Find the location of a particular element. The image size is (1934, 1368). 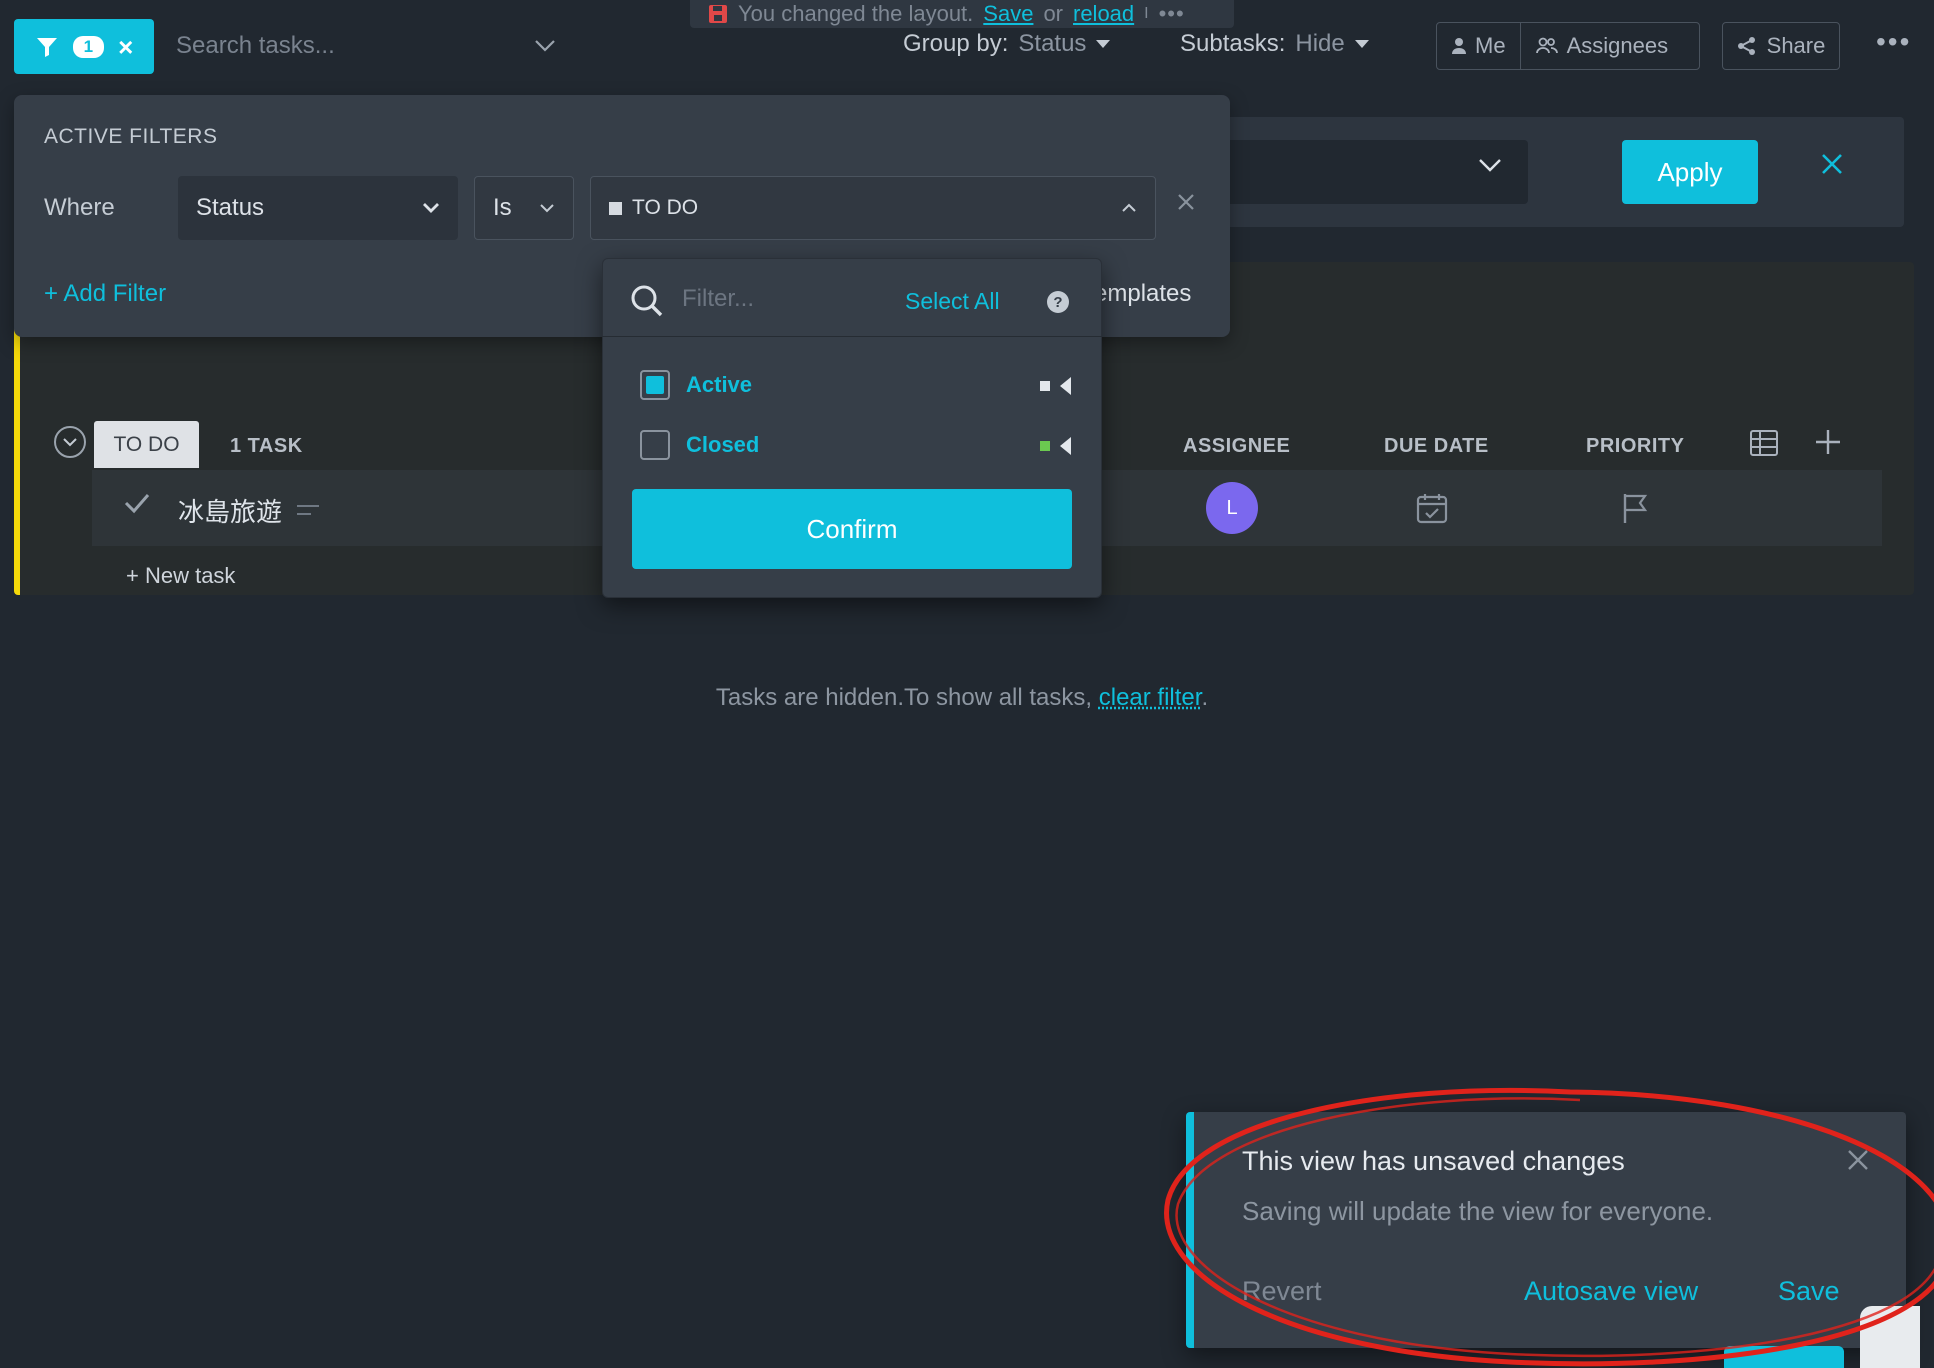

filter-status-select: TO DO is located at coordinates (873, 208).